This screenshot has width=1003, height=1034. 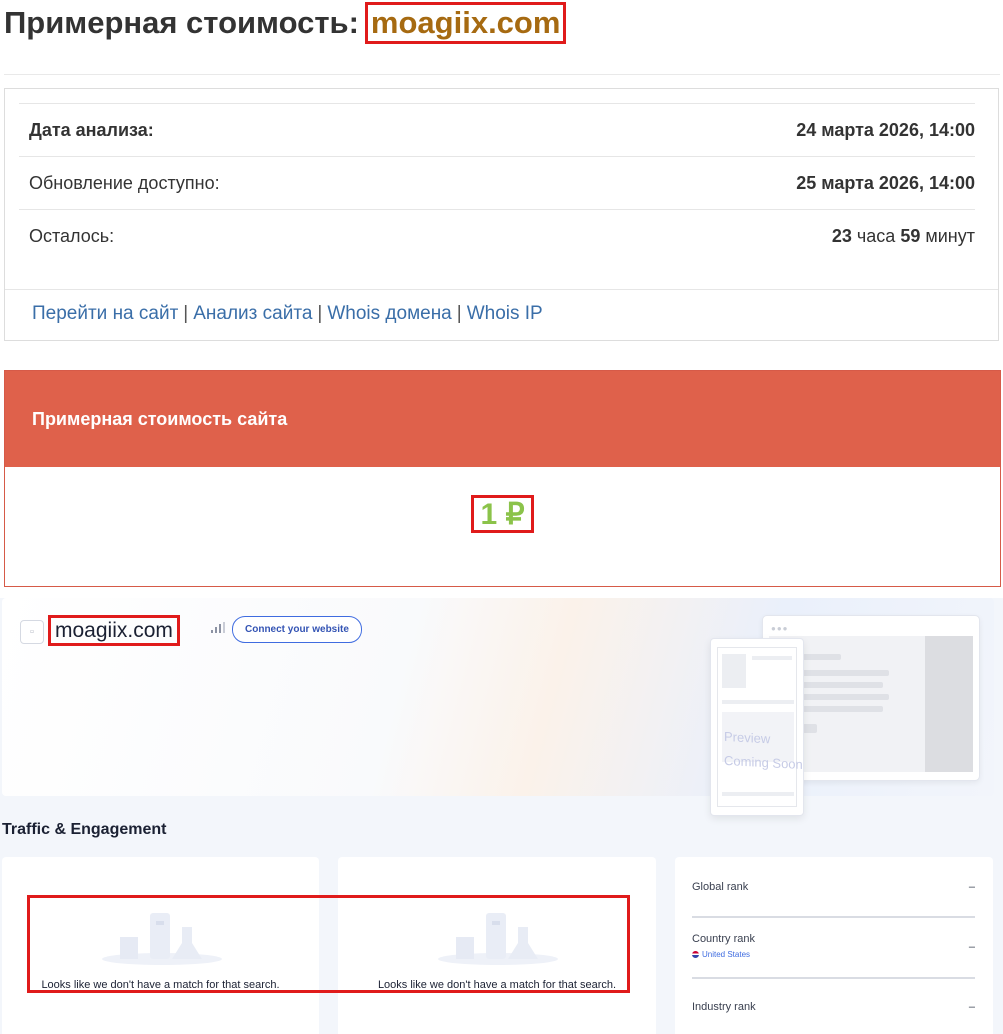 I want to click on go-to-site-link: Перейти на сайт, so click(x=105, y=313).